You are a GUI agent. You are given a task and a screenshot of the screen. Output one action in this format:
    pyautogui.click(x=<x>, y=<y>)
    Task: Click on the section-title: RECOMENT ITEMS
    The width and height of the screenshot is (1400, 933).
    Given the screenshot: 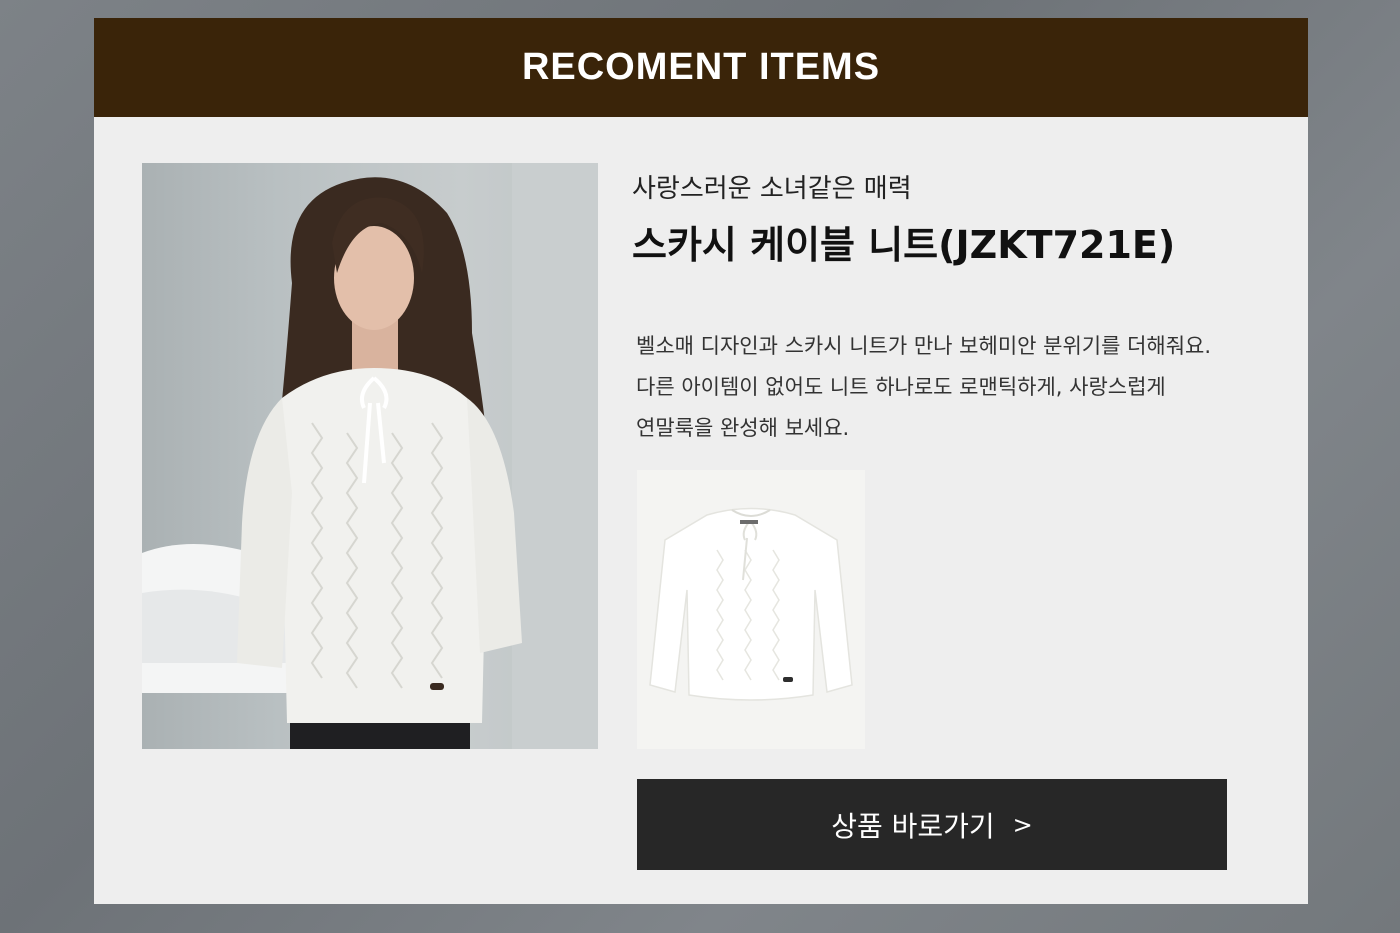 What is the action you would take?
    pyautogui.click(x=701, y=67)
    